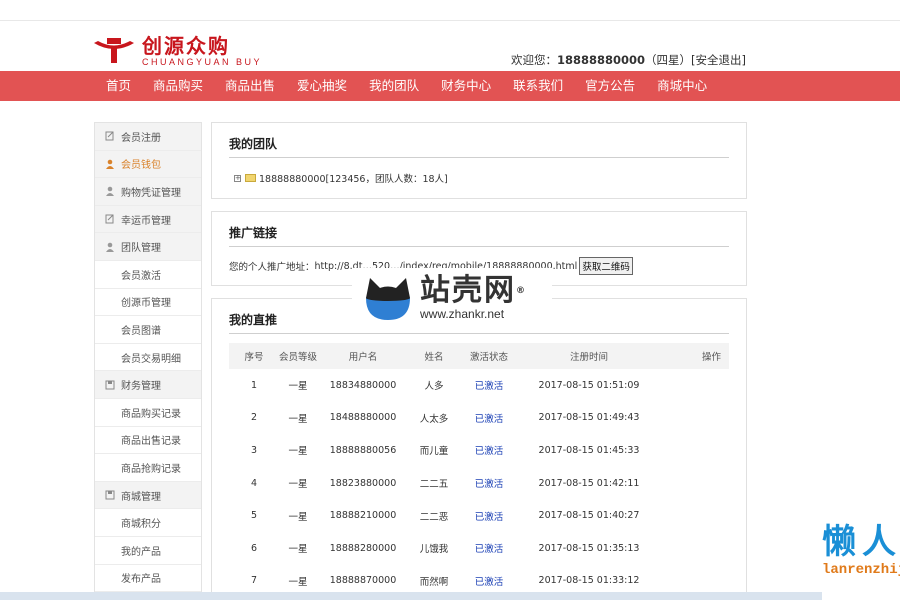 This screenshot has width=900, height=600. Describe the element at coordinates (589, 483) in the screenshot. I see `table-cell: 2017-08-15 01:42:11` at that location.